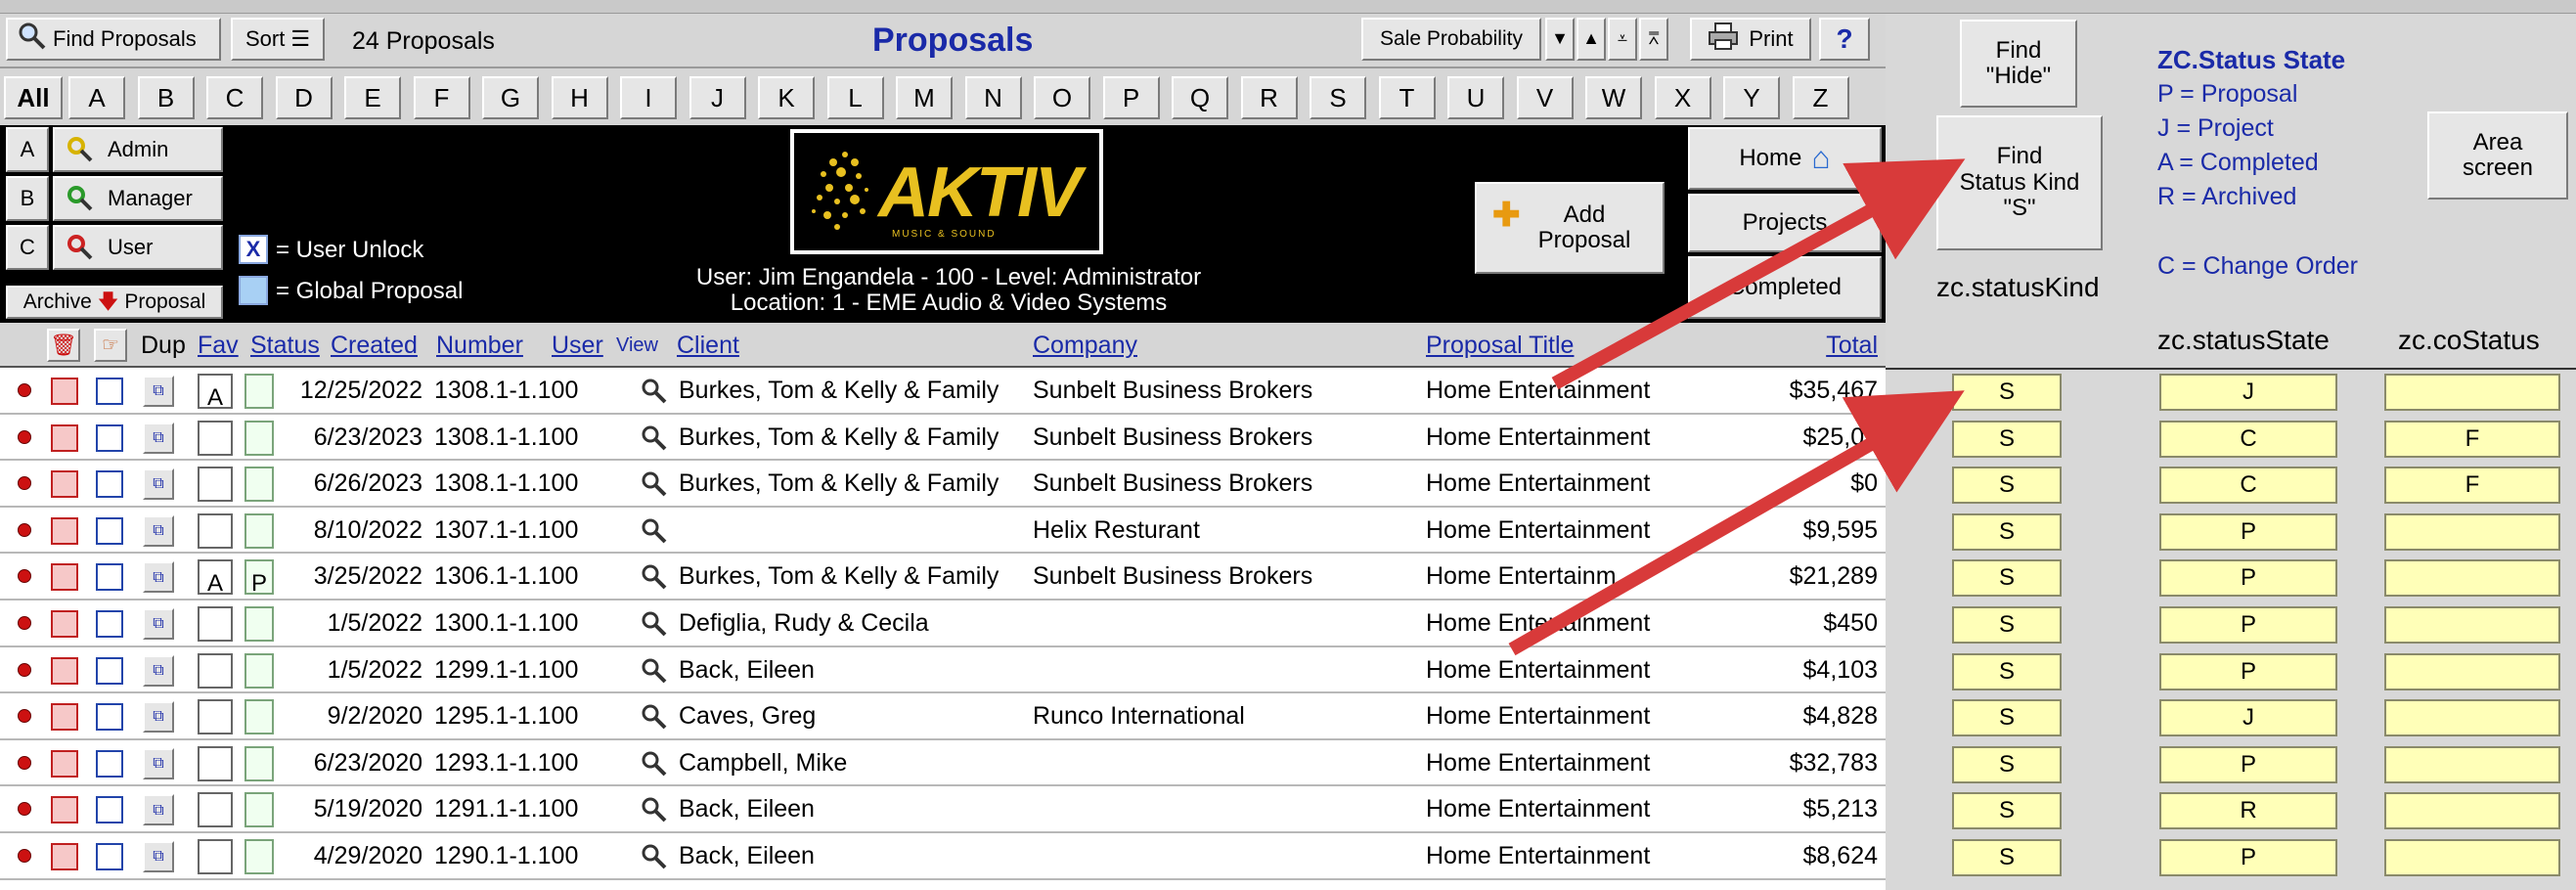 The width and height of the screenshot is (2576, 890). Describe the element at coordinates (1736, 523) in the screenshot. I see `annotation-arrow-lower` at that location.